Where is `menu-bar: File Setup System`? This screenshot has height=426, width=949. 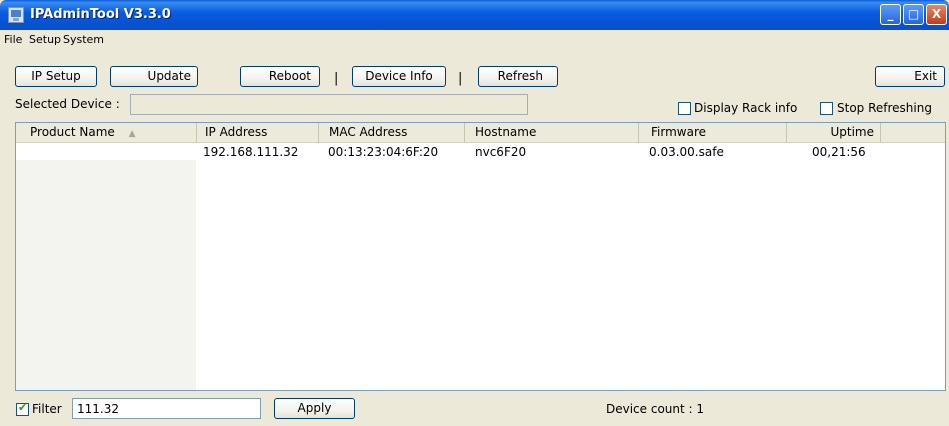
menu-bar: File Setup System is located at coordinates (474, 40).